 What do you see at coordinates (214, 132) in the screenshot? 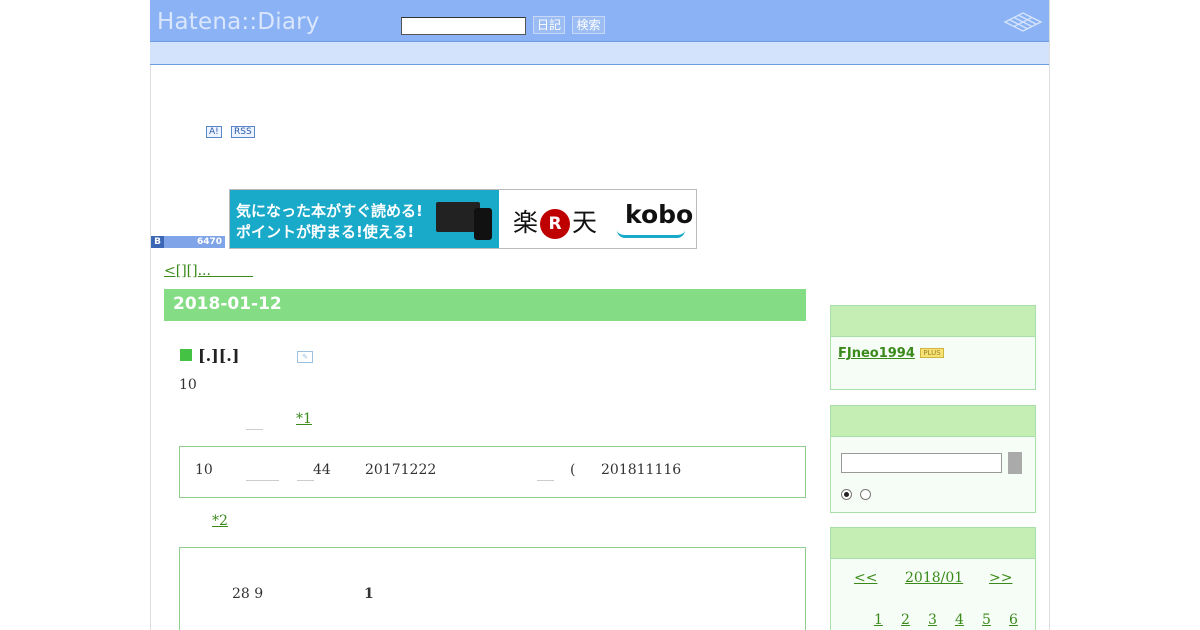
I see `antenna-badge: A!` at bounding box center [214, 132].